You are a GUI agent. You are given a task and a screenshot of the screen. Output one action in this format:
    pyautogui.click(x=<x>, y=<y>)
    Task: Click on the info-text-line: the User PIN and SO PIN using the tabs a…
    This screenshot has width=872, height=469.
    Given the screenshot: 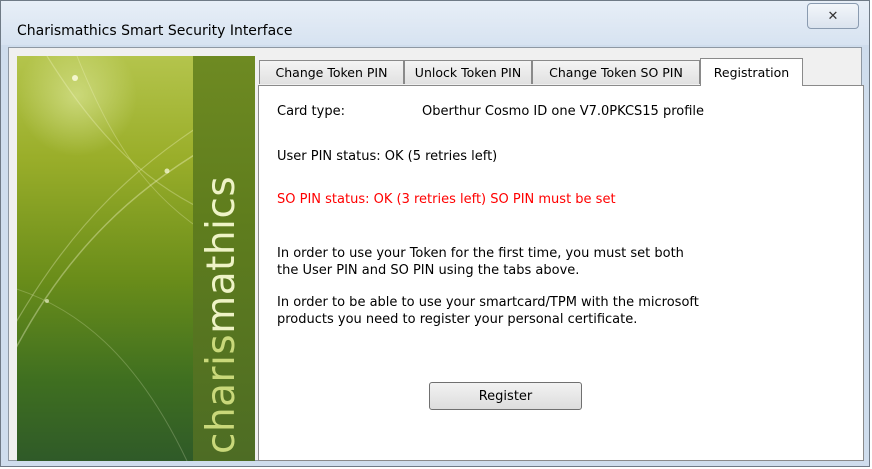 What is the action you would take?
    pyautogui.click(x=428, y=270)
    